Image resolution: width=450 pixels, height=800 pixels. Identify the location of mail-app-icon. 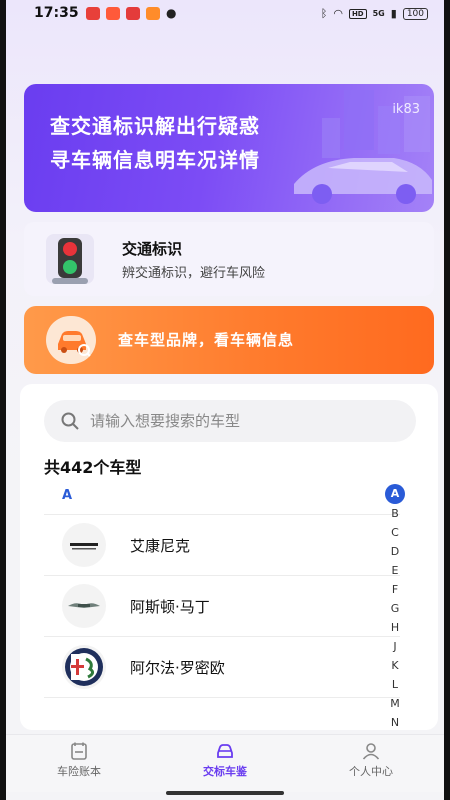
(133, 13).